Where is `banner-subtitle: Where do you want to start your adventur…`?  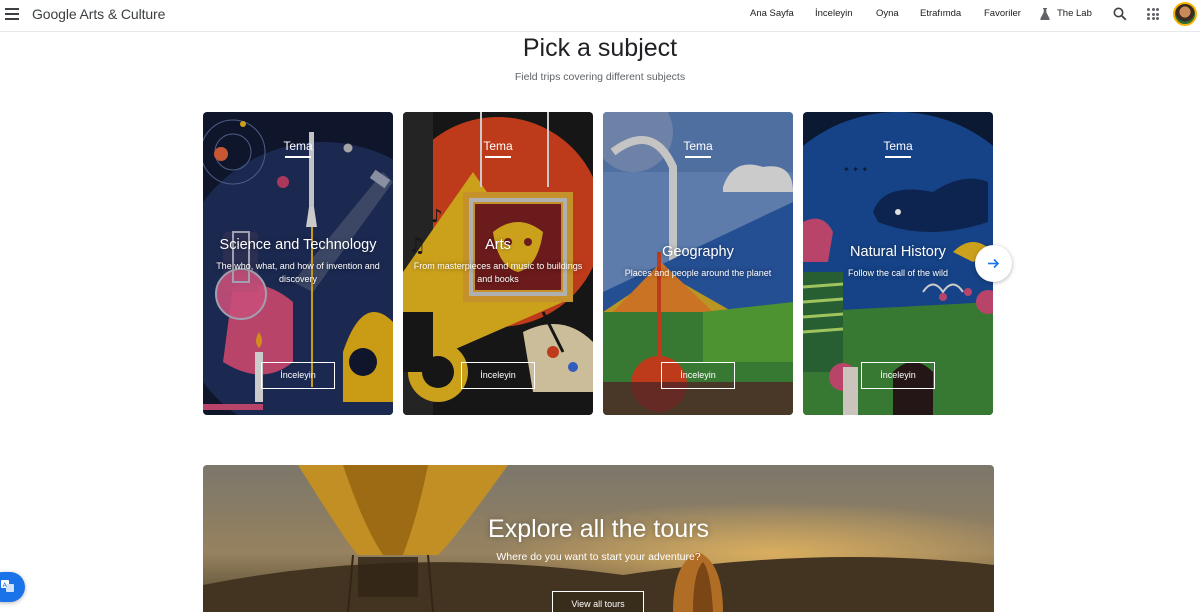 banner-subtitle: Where do you want to start your adventur… is located at coordinates (598, 557).